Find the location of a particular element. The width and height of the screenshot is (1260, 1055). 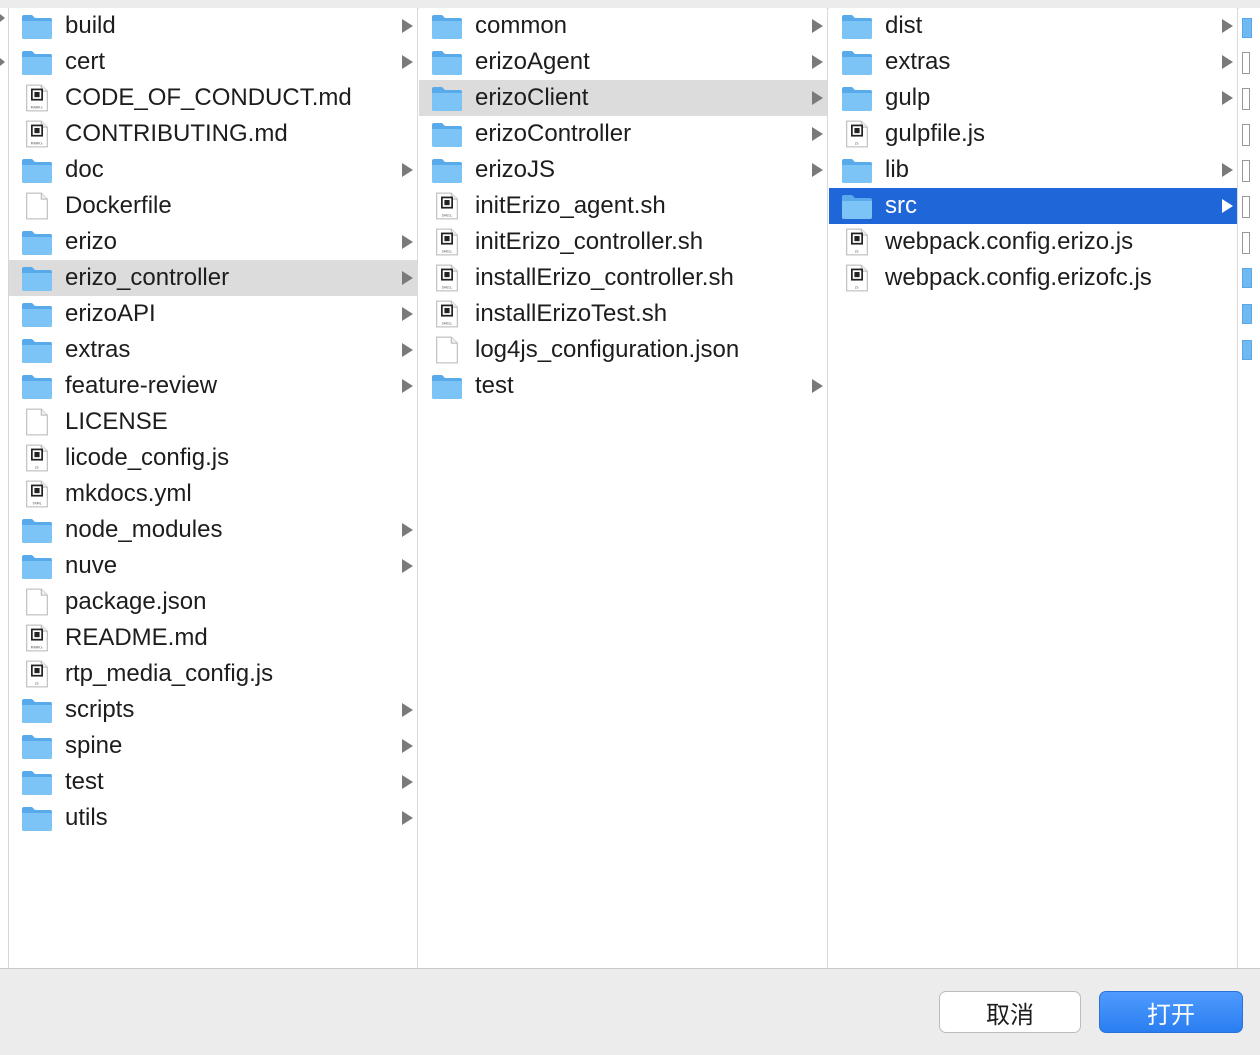

folder-row: erizoController is located at coordinates (623, 134).